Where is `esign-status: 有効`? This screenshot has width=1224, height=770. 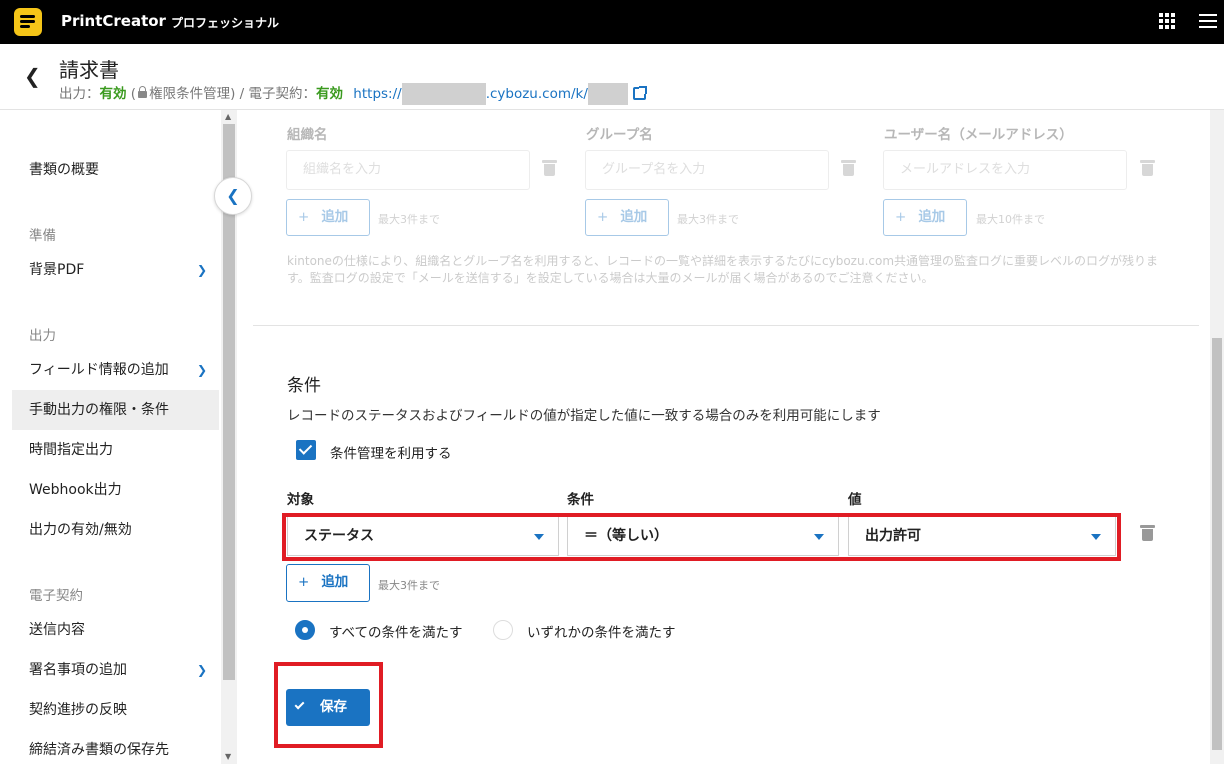
esign-status: 有効 is located at coordinates (329, 94).